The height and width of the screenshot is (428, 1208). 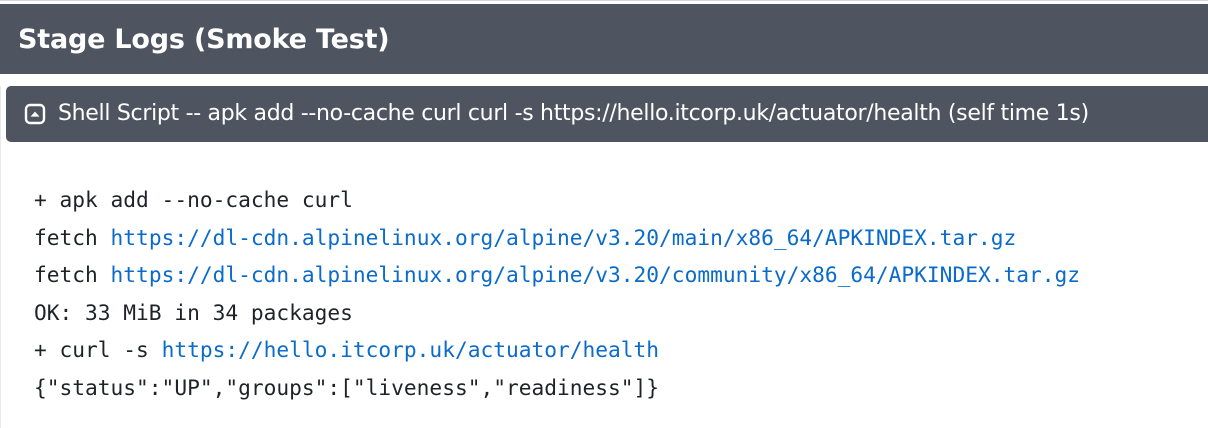 I want to click on log-line-text: + curl -s, so click(x=98, y=349).